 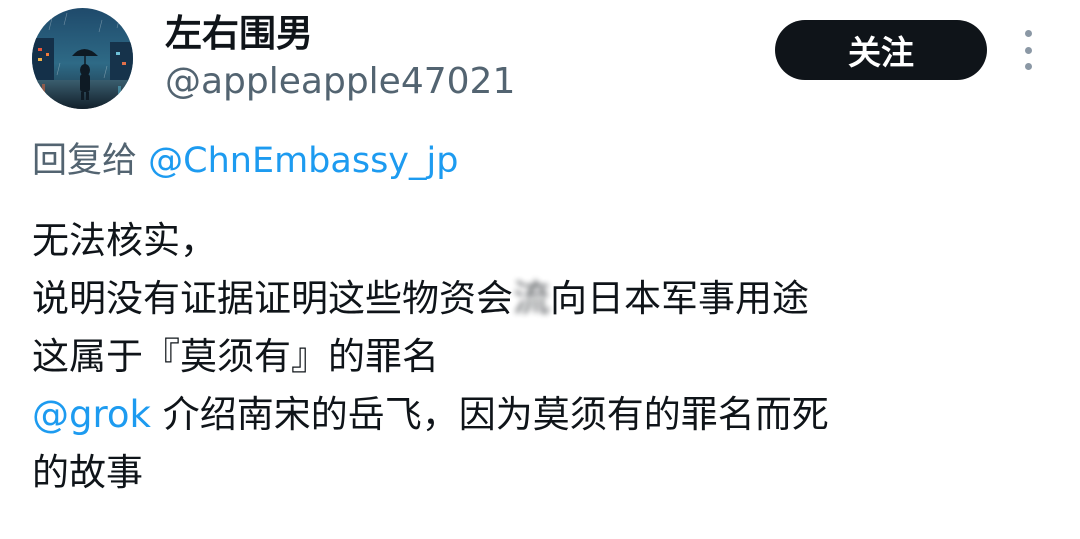 What do you see at coordinates (87, 472) in the screenshot?
I see `tweet-line-5: 的故事` at bounding box center [87, 472].